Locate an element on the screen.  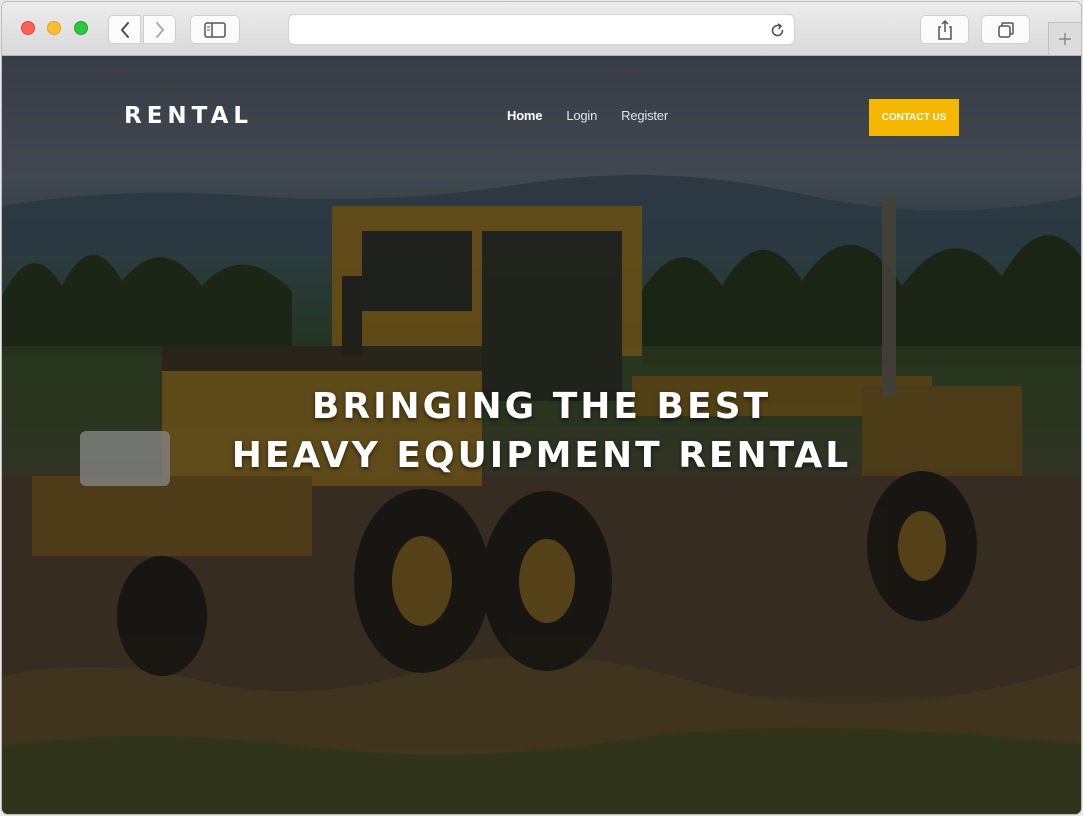
site-header: RENTAL Home Login Register CONTACT US is located at coordinates (541, 116).